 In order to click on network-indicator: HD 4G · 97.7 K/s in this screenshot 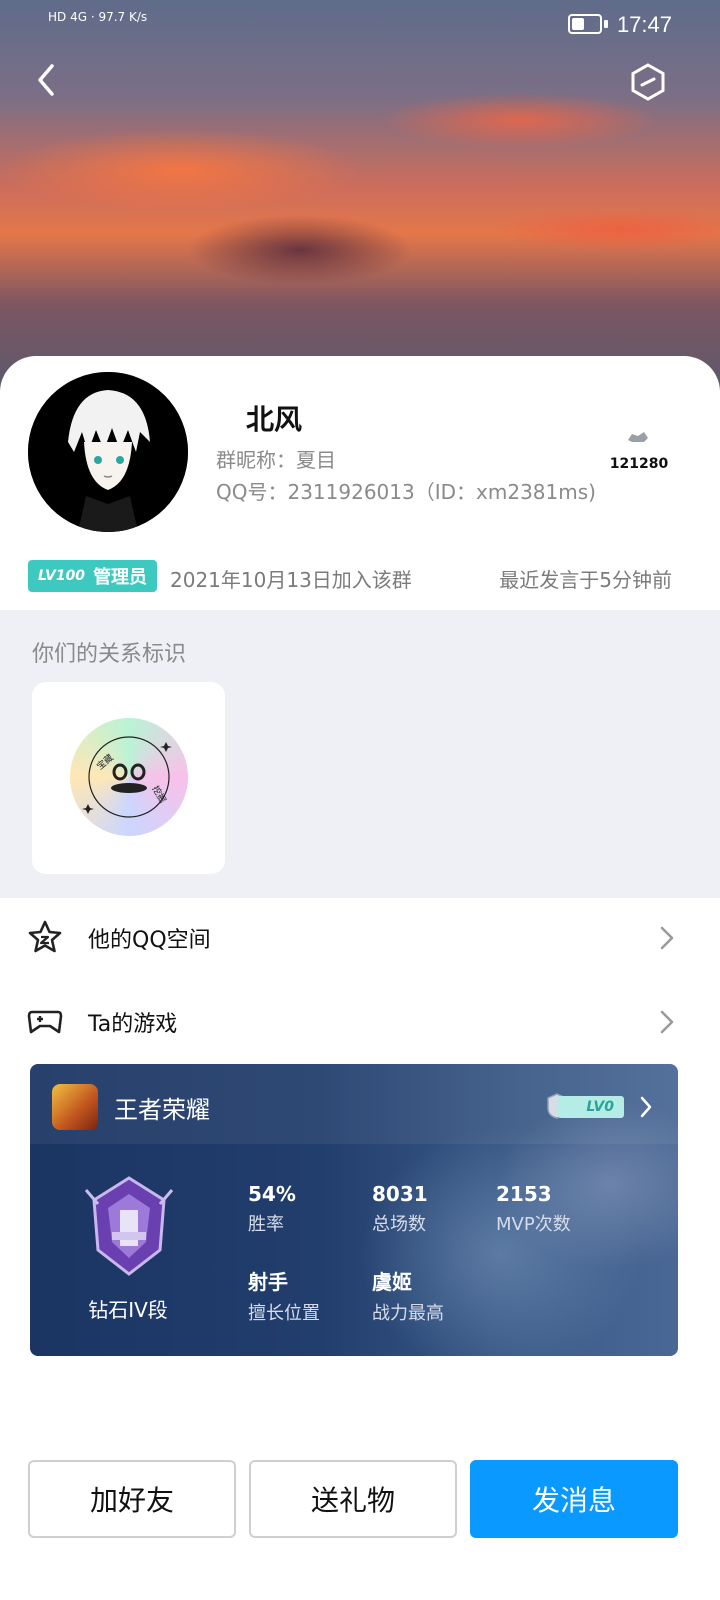, I will do `click(98, 17)`.